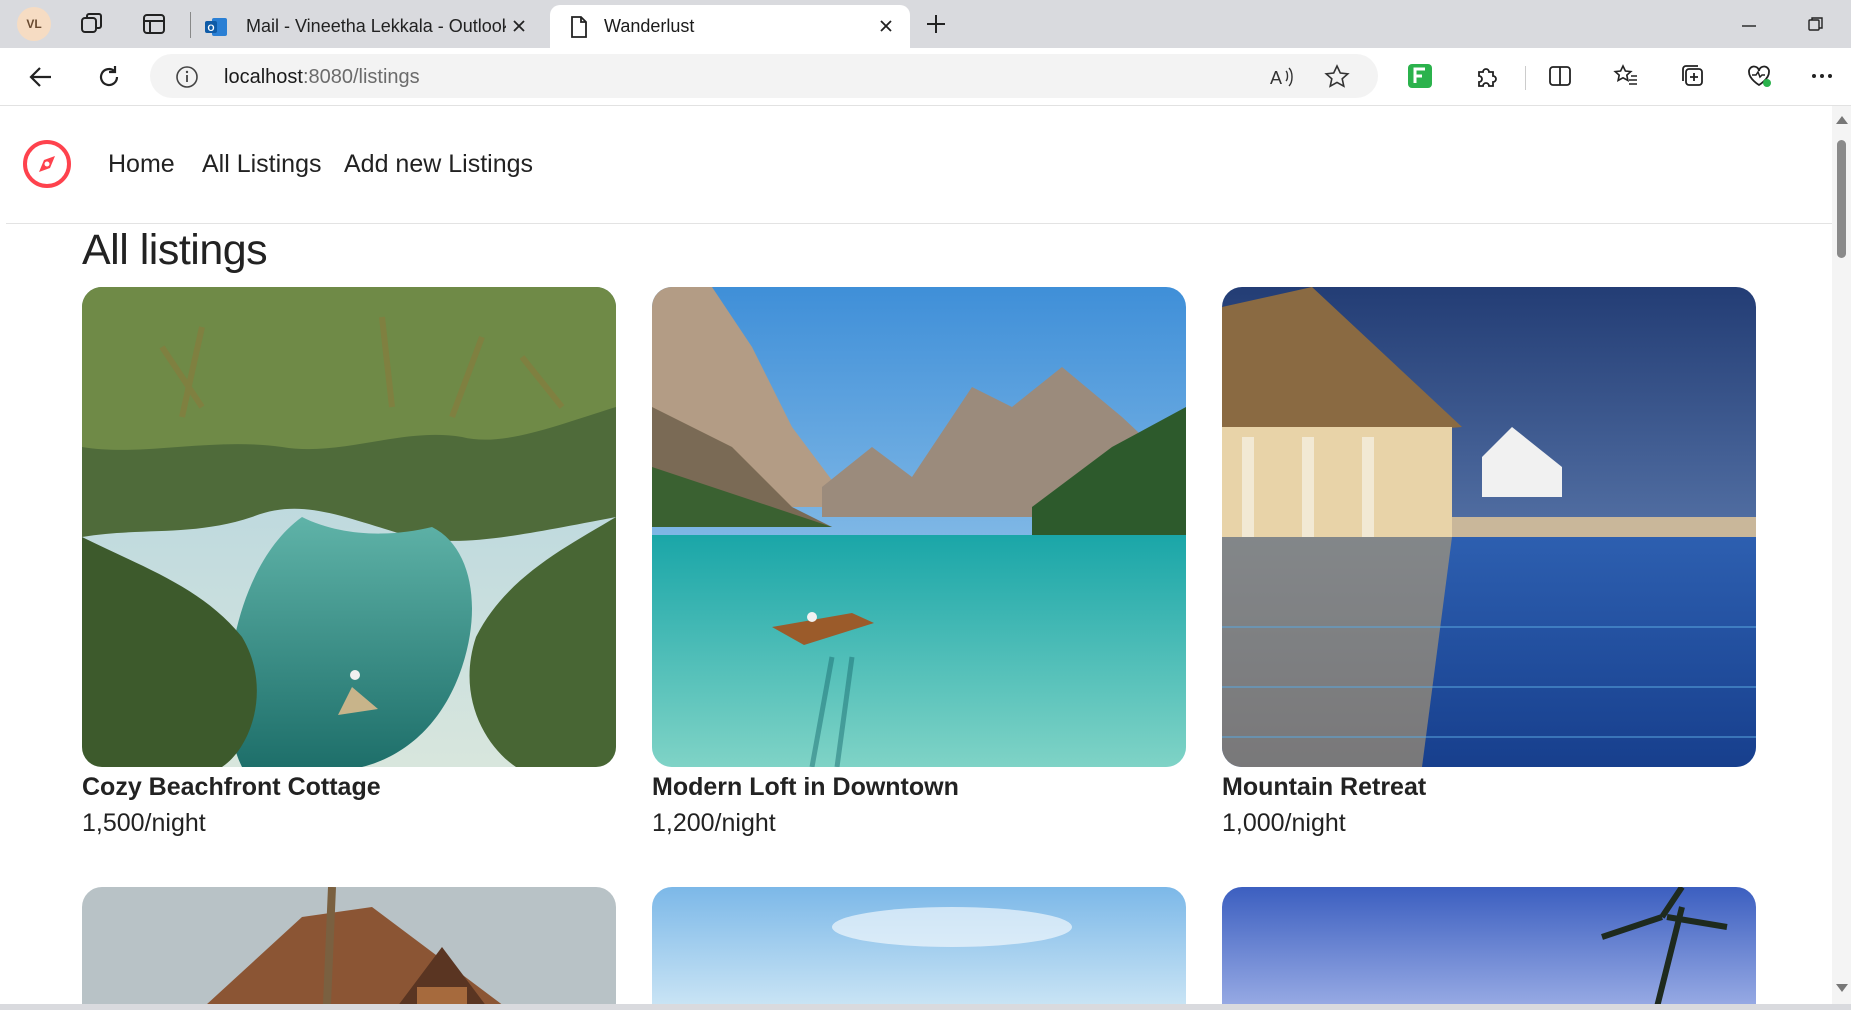 The width and height of the screenshot is (1851, 1010). I want to click on back-arrow-icon, so click(41, 77).